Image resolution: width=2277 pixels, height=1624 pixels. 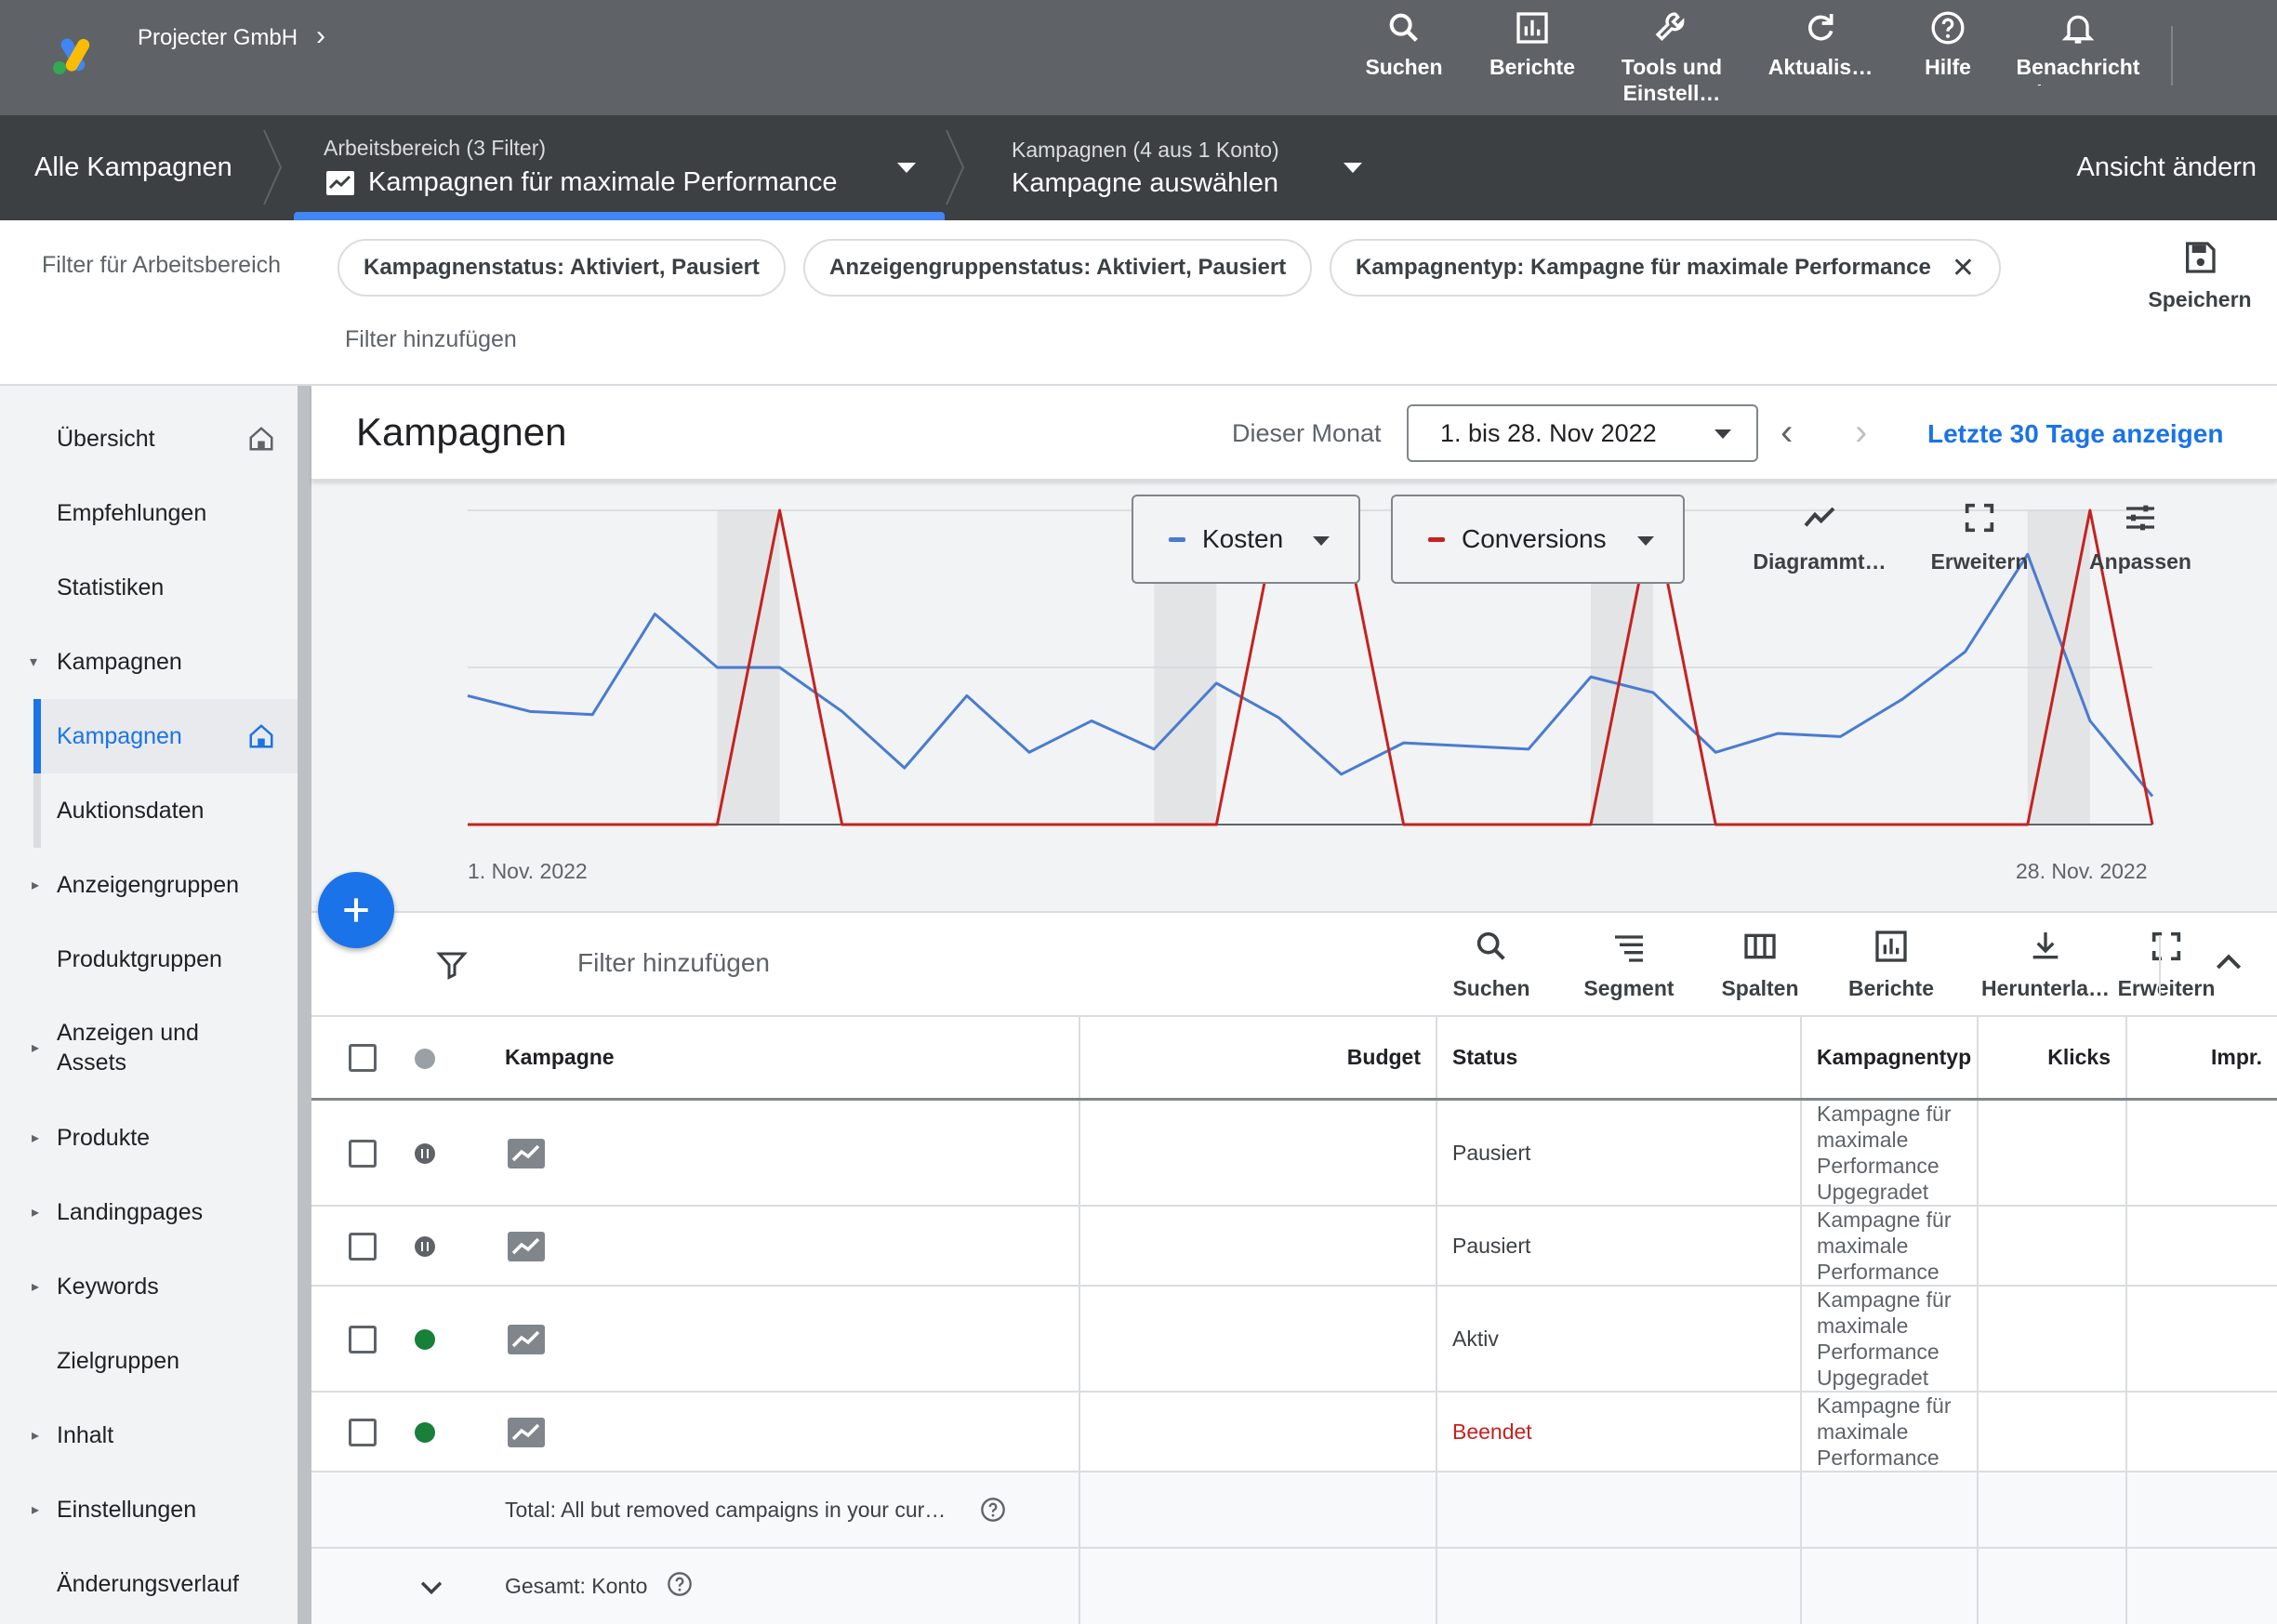 I want to click on top-help-button: Hilfe, so click(x=1948, y=45).